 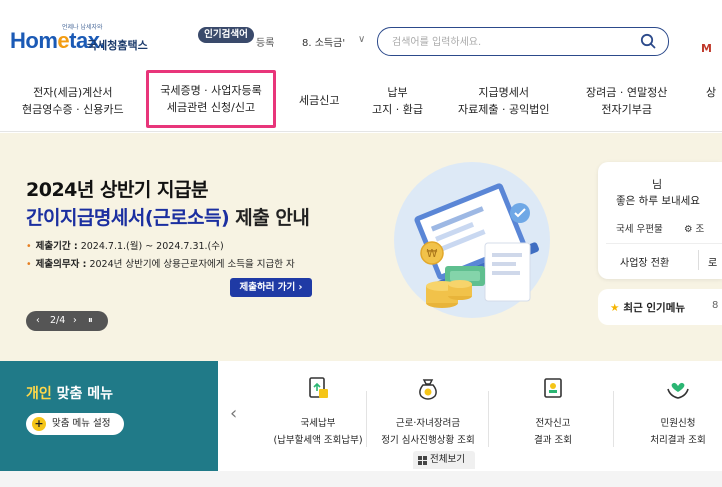 I want to click on bottom-strip, so click(x=361, y=479).